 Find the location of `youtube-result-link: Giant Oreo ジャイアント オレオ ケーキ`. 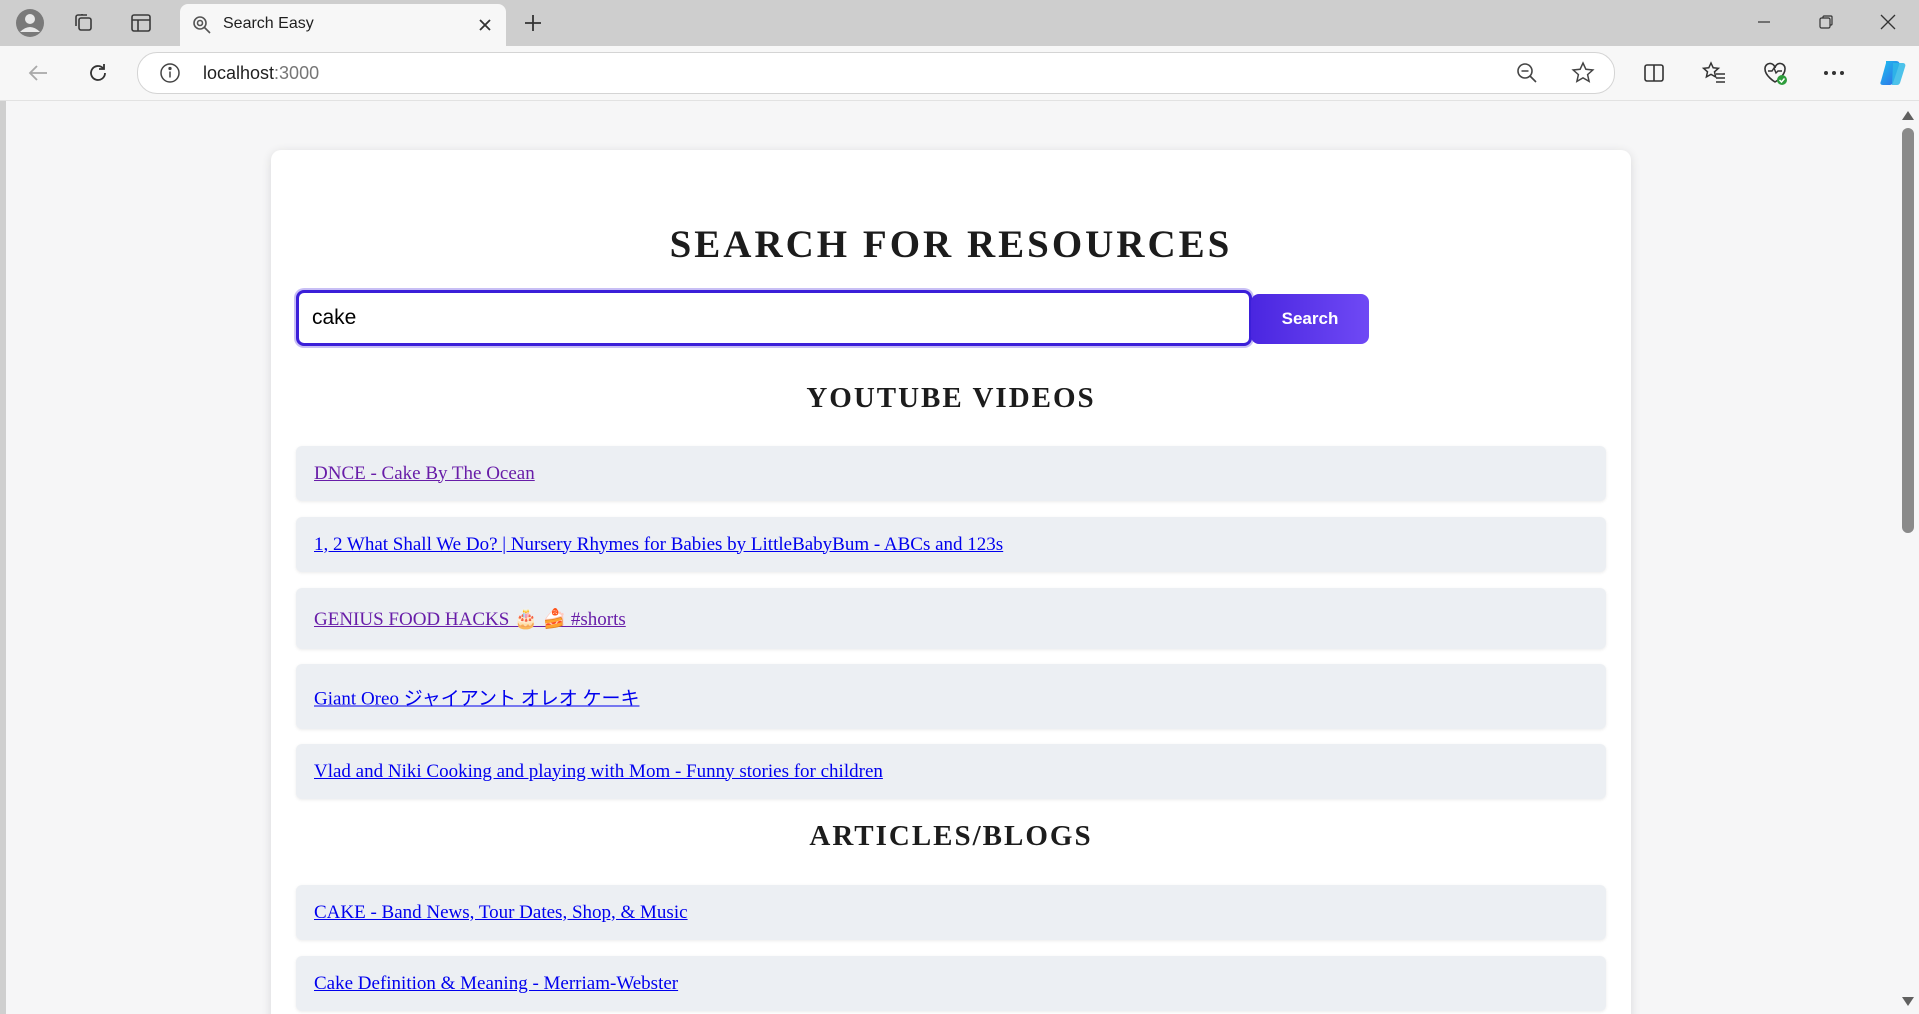

youtube-result-link: Giant Oreo ジャイアント オレオ ケーキ is located at coordinates (476, 696).